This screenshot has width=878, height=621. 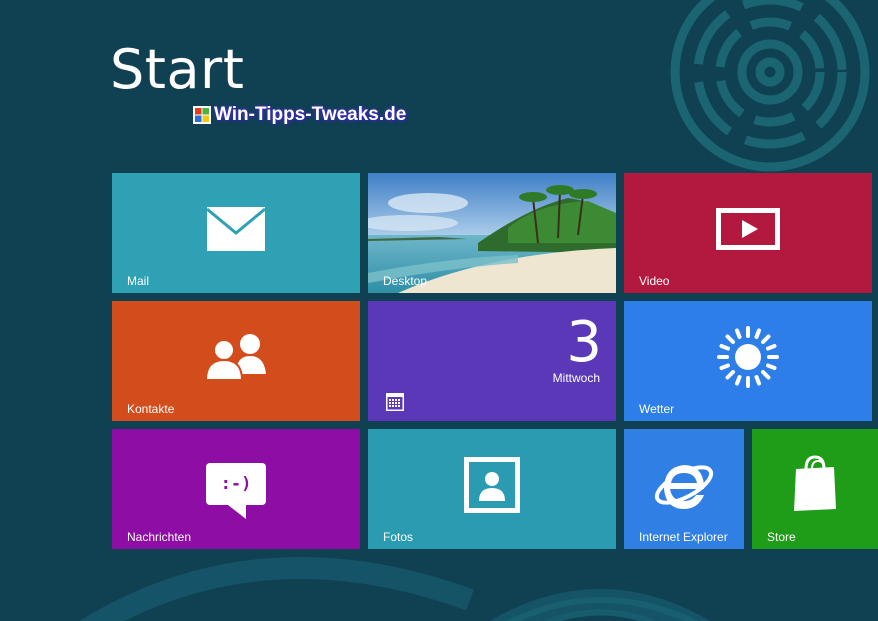 What do you see at coordinates (236, 484) in the screenshot?
I see `chat-emoticon: :-)` at bounding box center [236, 484].